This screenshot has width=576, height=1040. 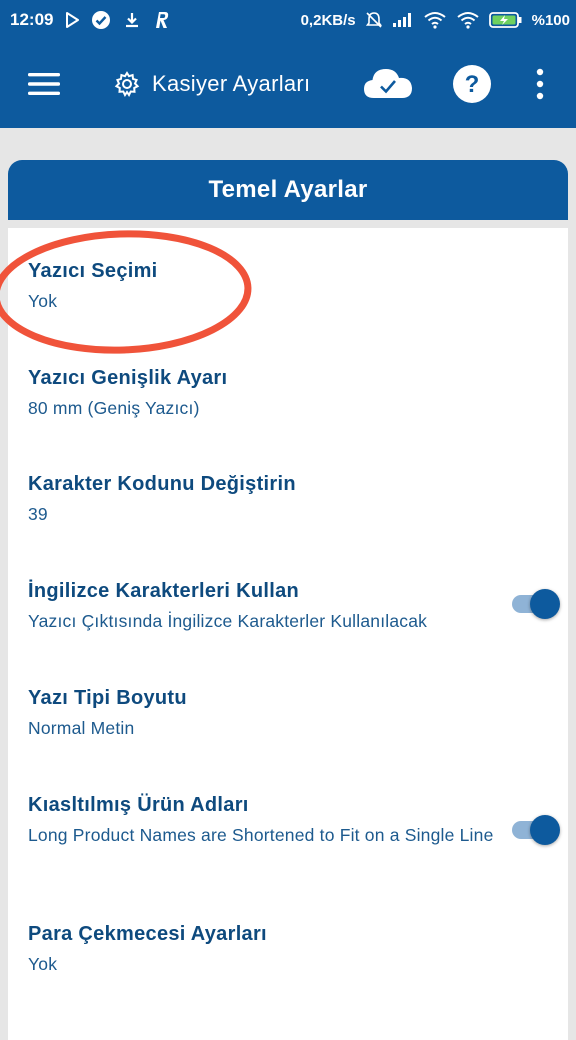 I want to click on network-speed: 0,2KB/s, so click(x=328, y=20).